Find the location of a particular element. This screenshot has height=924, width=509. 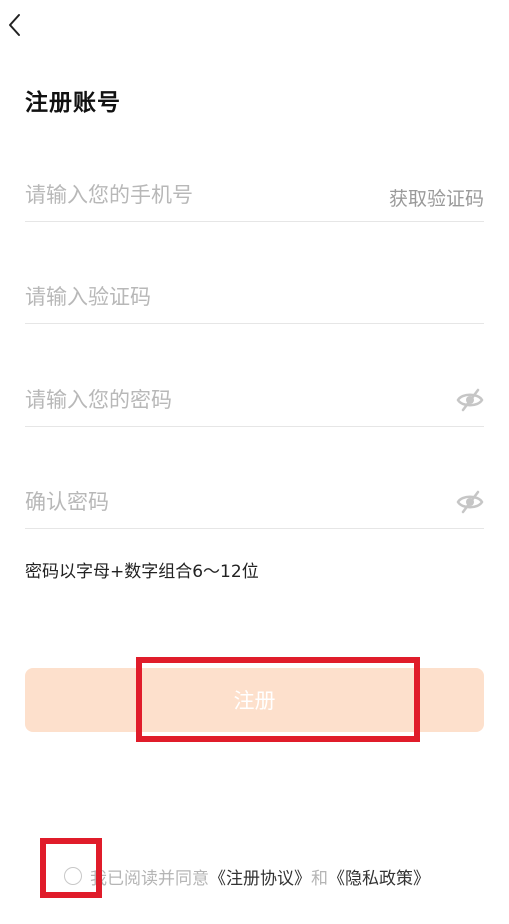

password-field is located at coordinates (254, 401).